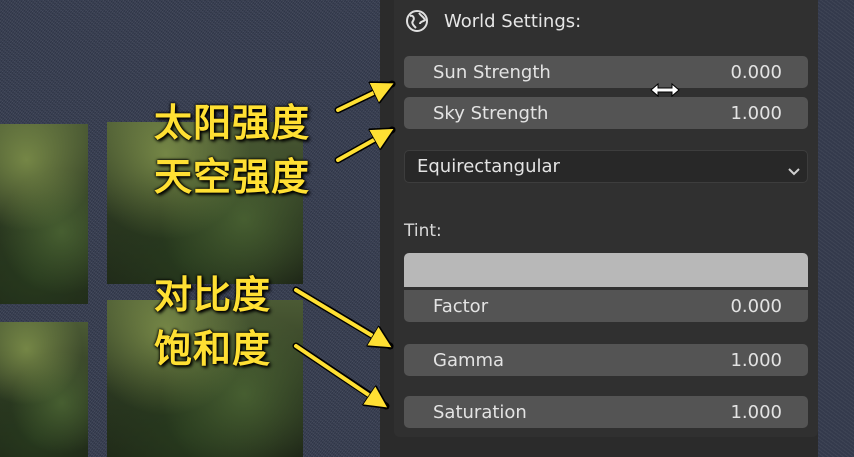 This screenshot has height=457, width=854. Describe the element at coordinates (338, 374) in the screenshot. I see `arrow-saturation` at that location.